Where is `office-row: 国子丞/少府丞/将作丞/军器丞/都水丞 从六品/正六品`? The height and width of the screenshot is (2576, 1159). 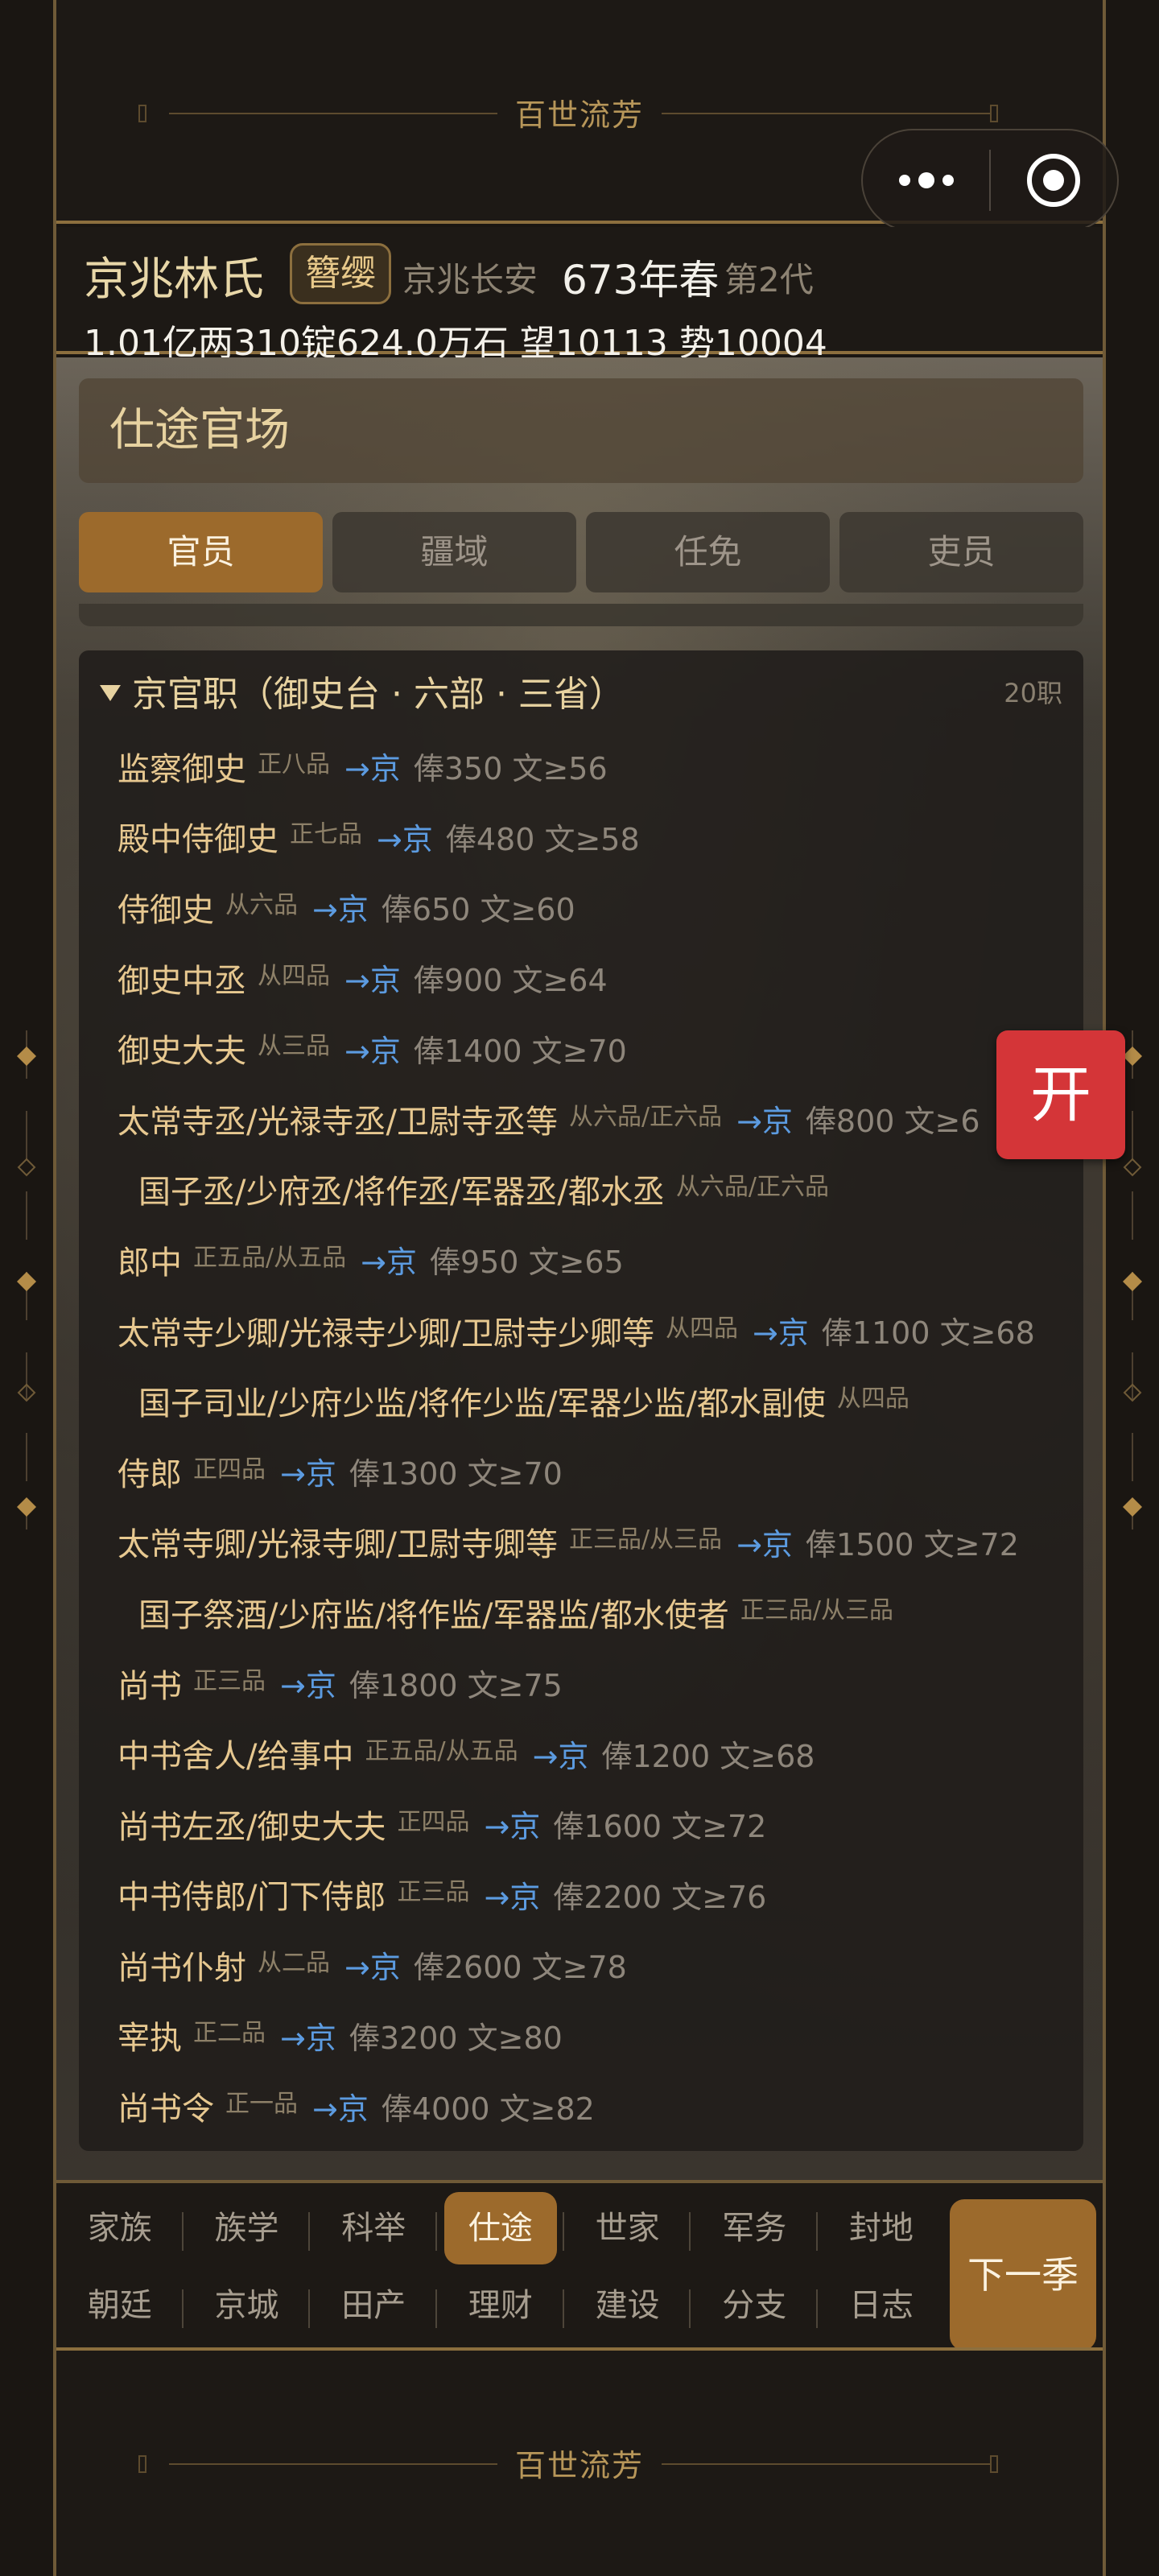
office-row: 国子丞/少府丞/将作丞/军器丞/都水丞 从六品/正六品 is located at coordinates (578, 1189).